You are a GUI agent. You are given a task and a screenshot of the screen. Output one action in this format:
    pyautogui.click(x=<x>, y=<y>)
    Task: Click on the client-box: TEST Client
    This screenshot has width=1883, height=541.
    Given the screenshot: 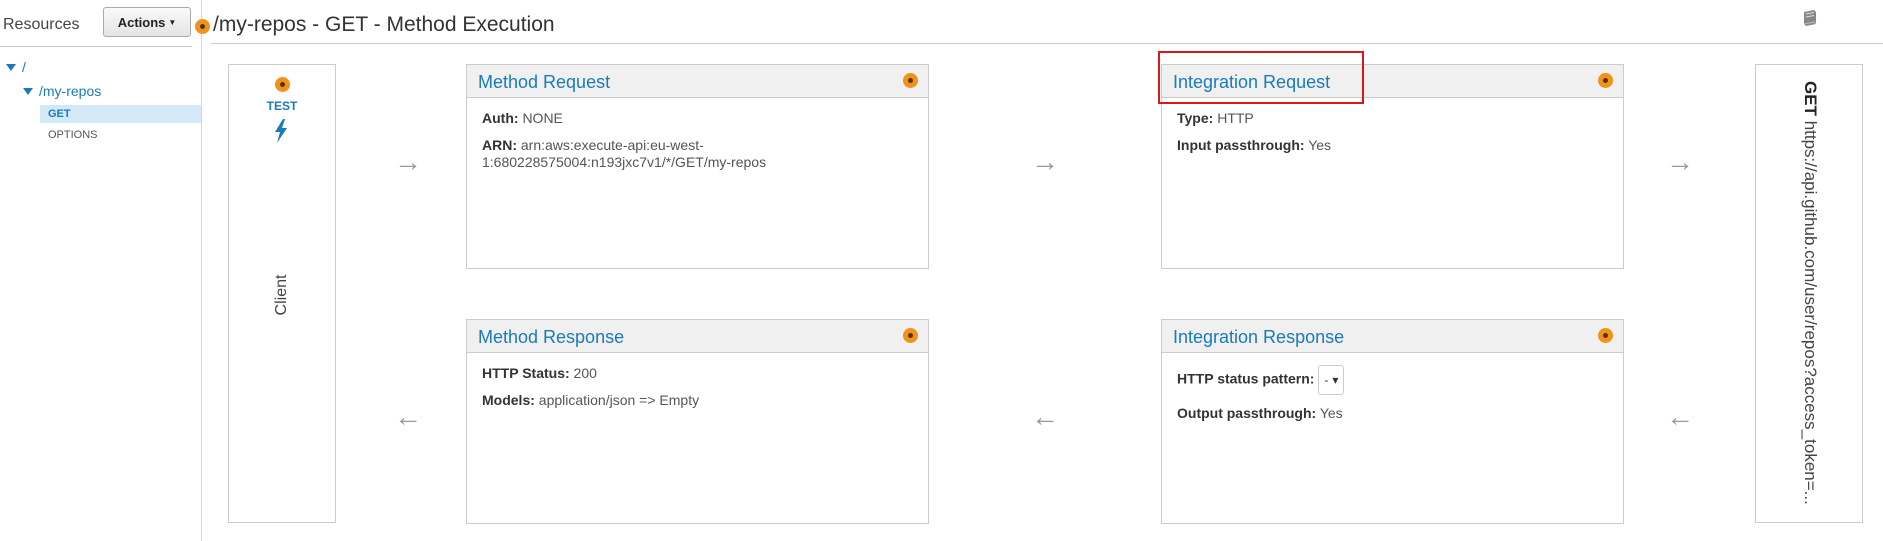 What is the action you would take?
    pyautogui.click(x=282, y=293)
    